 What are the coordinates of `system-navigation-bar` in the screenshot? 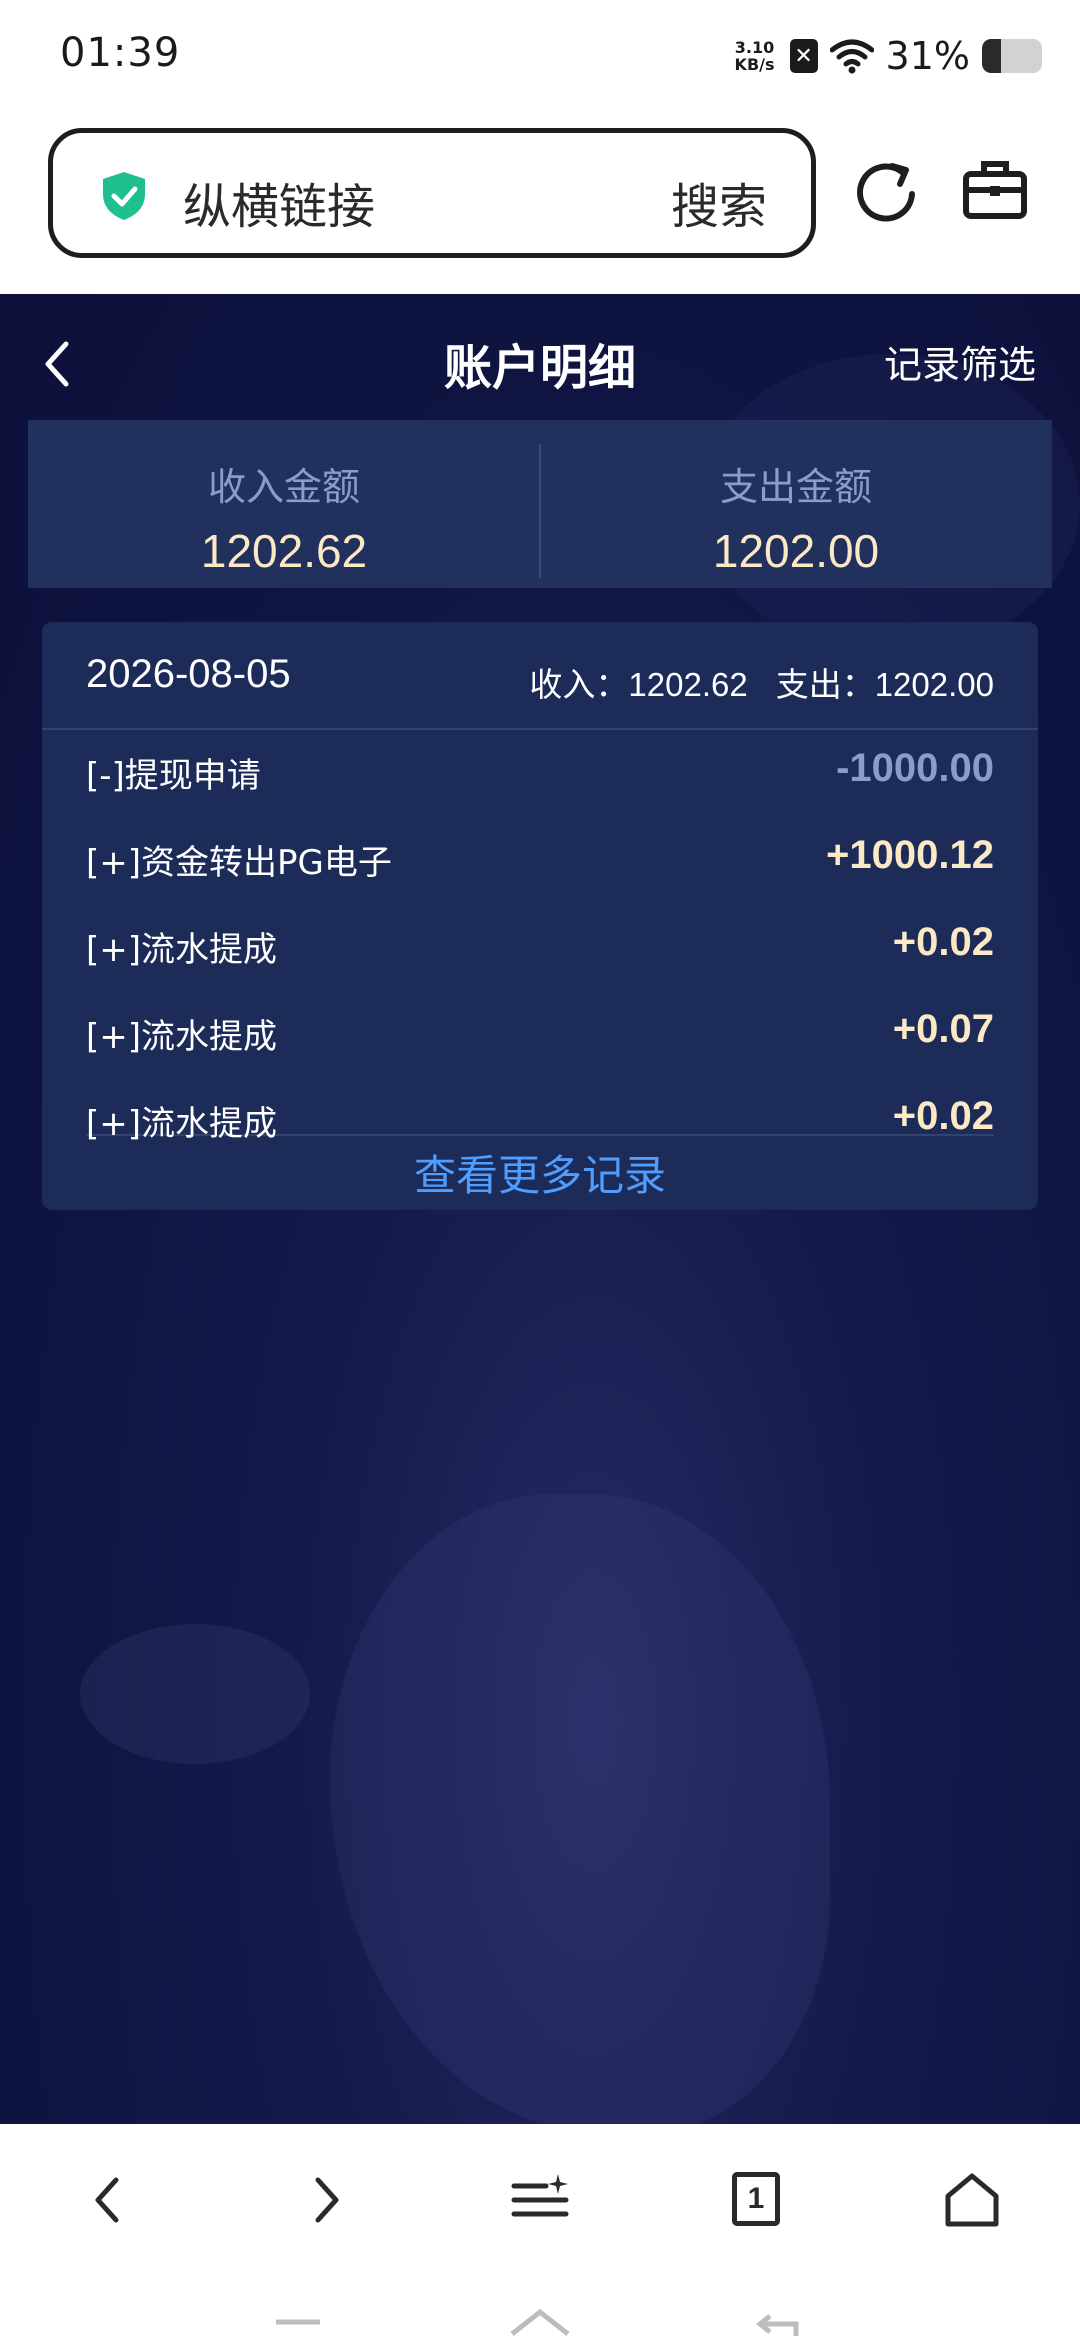 It's located at (540, 2304).